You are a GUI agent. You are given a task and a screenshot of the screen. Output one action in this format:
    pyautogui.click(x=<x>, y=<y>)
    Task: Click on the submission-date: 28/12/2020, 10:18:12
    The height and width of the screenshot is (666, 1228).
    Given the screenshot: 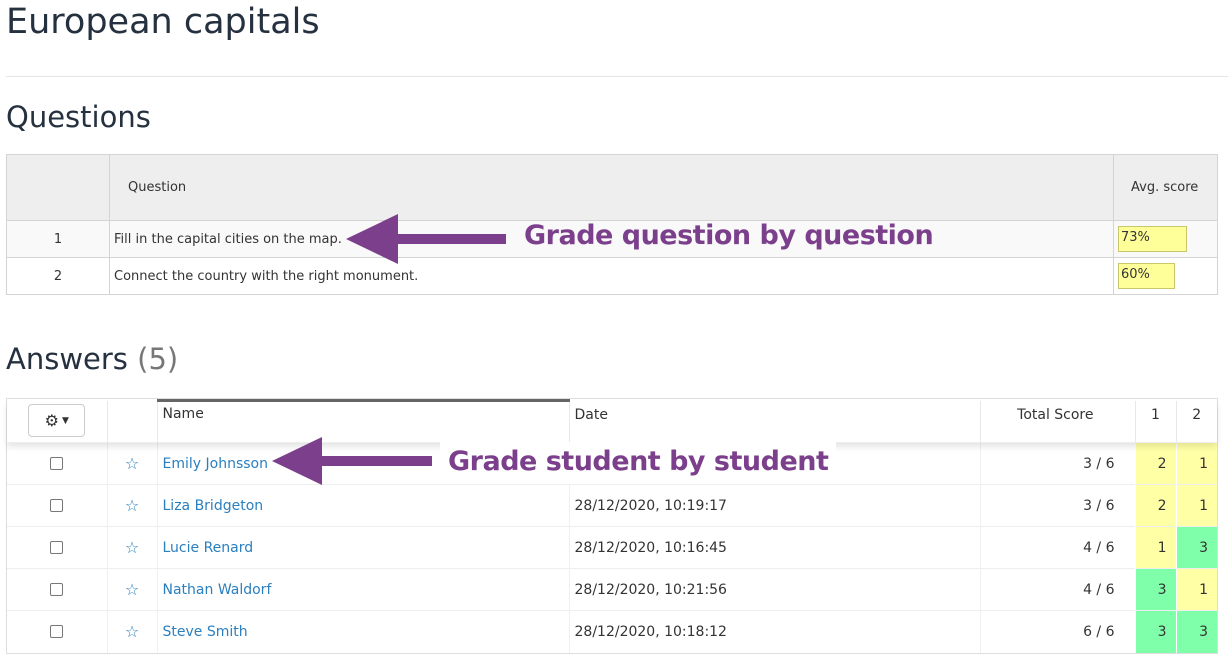 What is the action you would take?
    pyautogui.click(x=774, y=631)
    